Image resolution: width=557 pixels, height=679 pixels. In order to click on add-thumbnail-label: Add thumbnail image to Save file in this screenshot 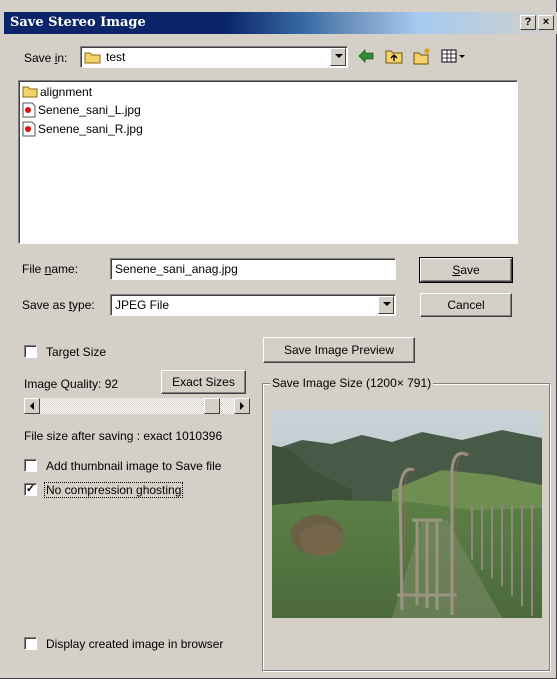, I will do `click(134, 466)`.